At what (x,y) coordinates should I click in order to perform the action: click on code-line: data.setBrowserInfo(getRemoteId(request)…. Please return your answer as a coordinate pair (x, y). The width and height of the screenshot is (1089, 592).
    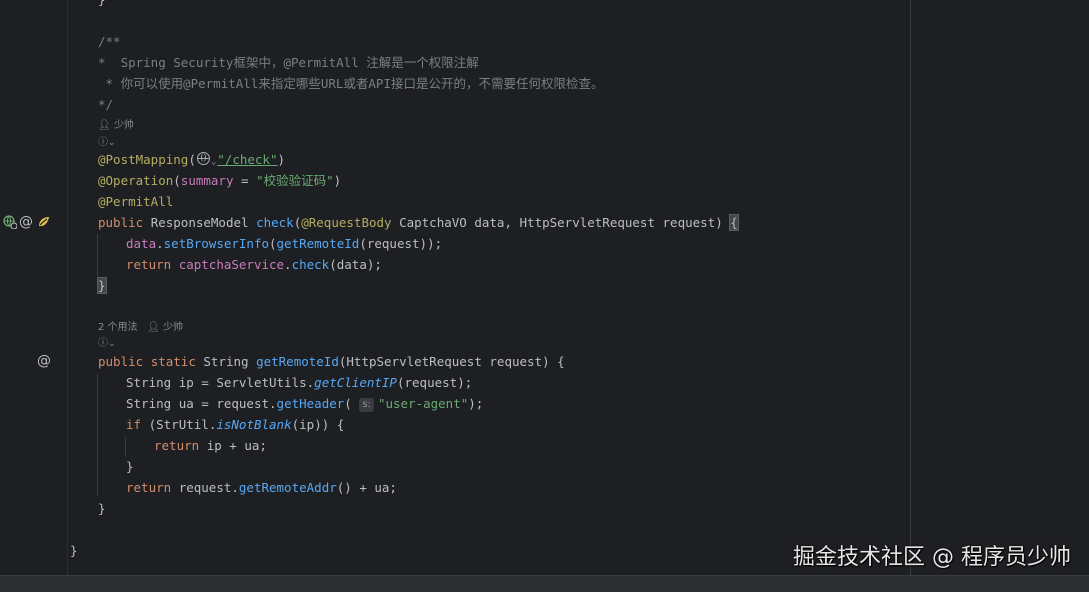
    Looking at the image, I should click on (284, 243).